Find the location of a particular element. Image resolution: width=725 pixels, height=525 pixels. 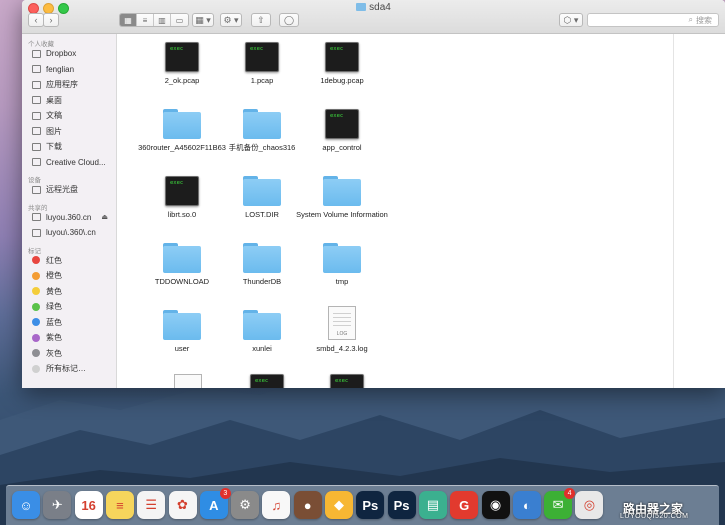

file-item: LOG smbd_4.2.3.log is located at coordinates (342, 330).